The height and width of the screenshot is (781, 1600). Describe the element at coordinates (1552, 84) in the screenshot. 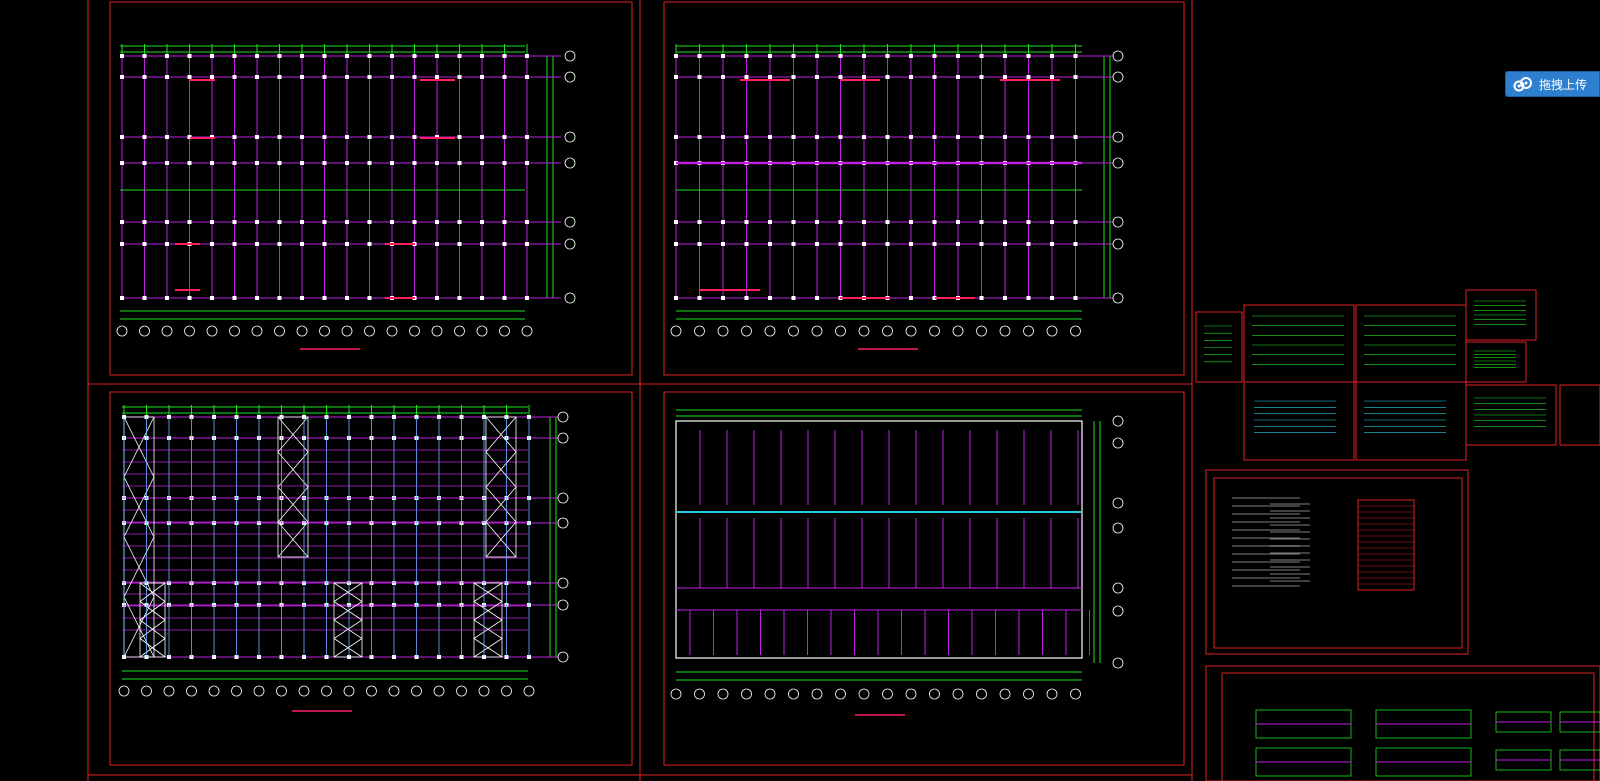

I see `upload-button: 拖拽上传` at that location.